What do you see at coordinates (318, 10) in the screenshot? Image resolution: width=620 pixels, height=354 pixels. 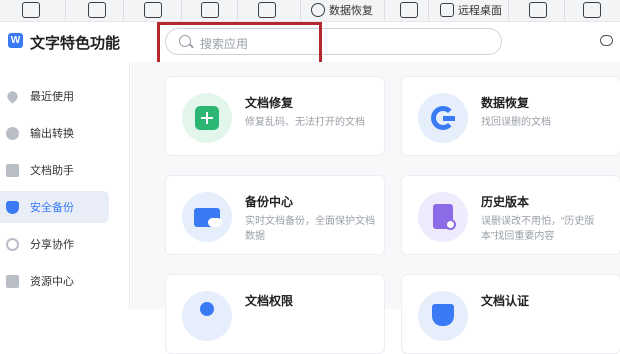 I see `data-recovery-icon` at bounding box center [318, 10].